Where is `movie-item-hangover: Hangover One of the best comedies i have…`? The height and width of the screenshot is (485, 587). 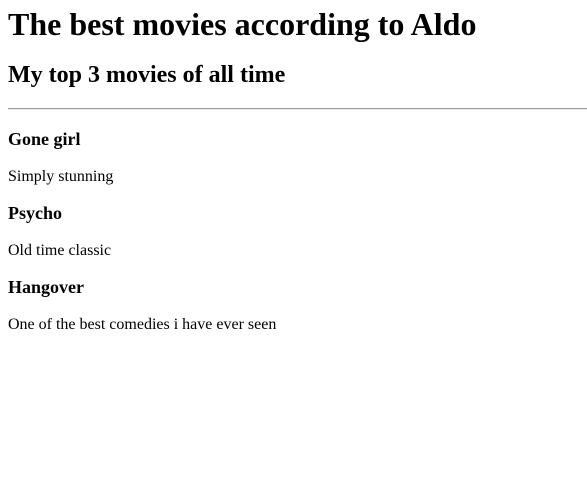
movie-item-hangover: Hangover One of the best comedies i have… is located at coordinates (293, 305).